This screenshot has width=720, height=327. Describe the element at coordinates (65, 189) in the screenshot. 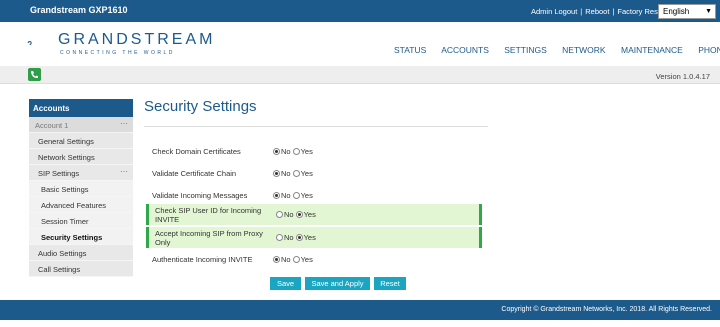

I see `sidebar-item-label: Basic Settings` at that location.